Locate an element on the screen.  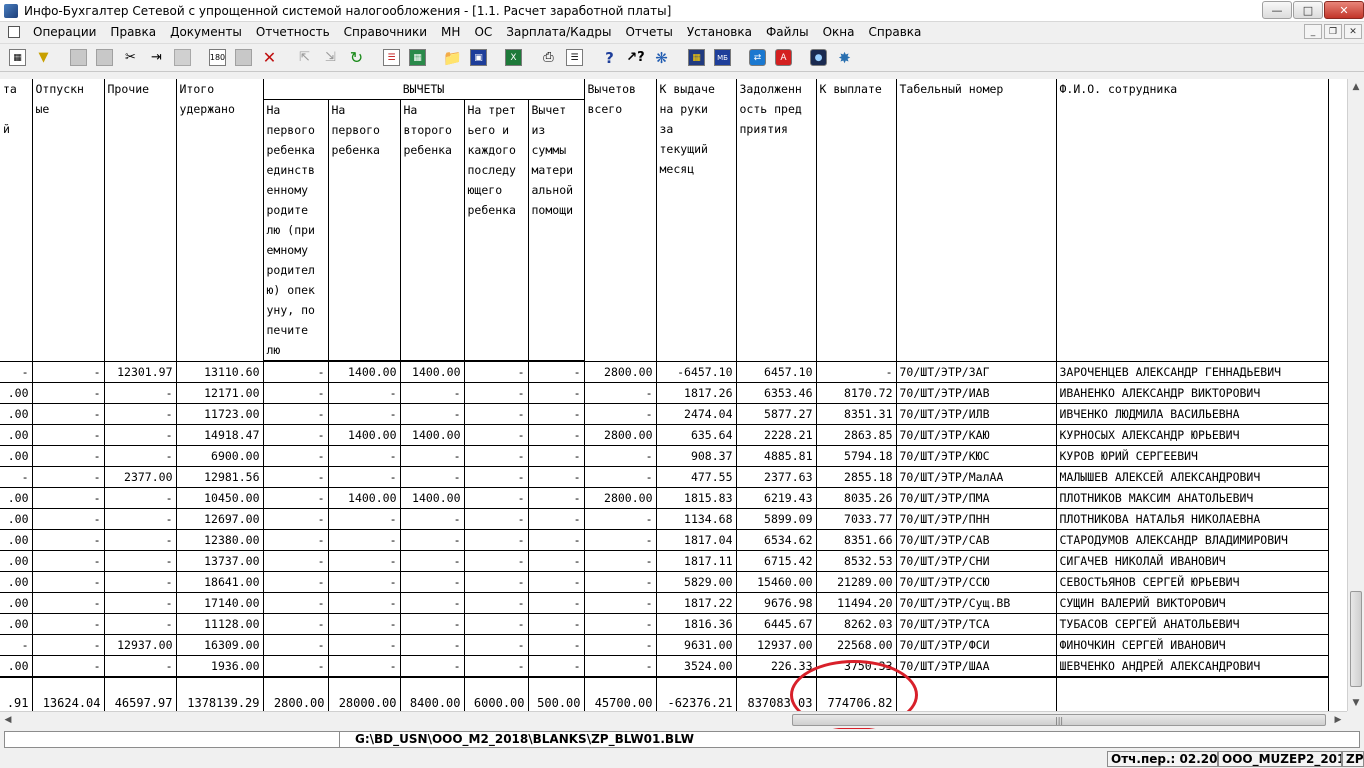
cell-total-withheld: 13110.60 is located at coordinates (220, 372).